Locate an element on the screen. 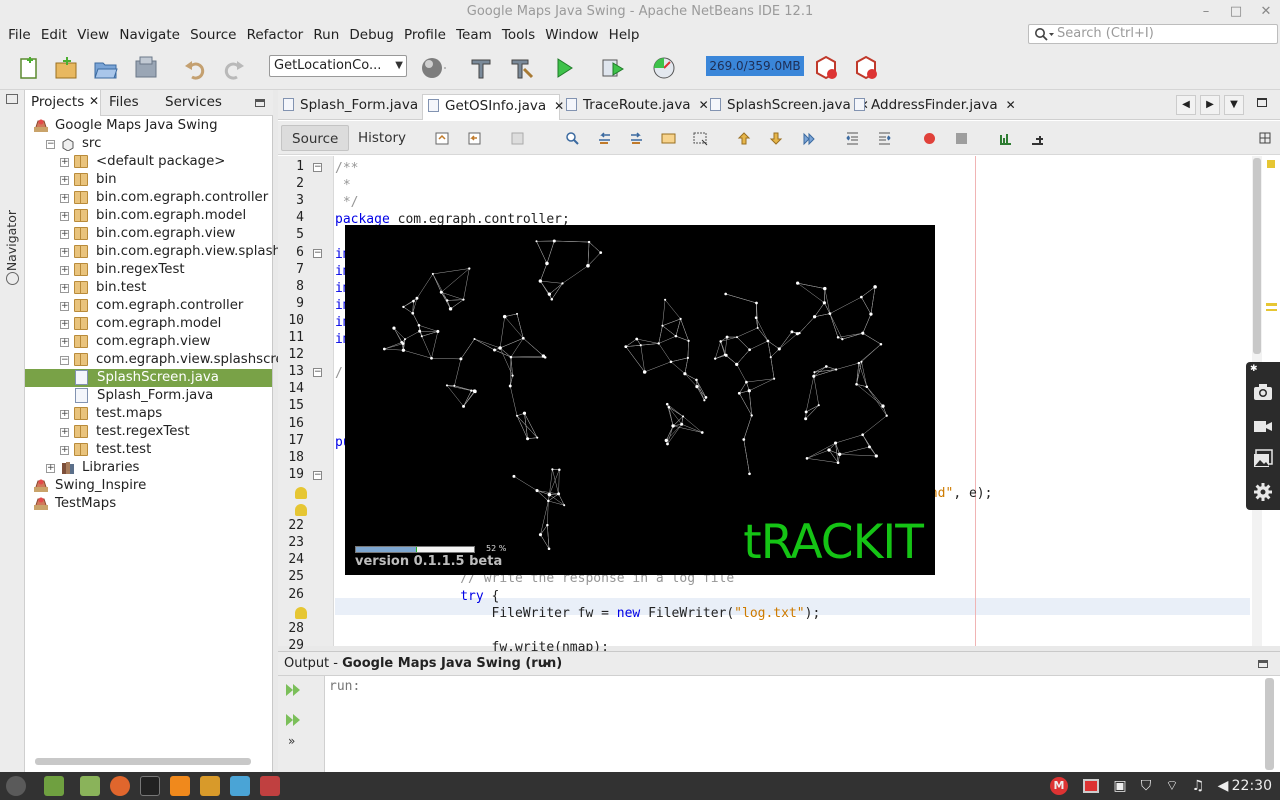 Image resolution: width=1280 pixels, height=800 pixels. profiler-snapshot-icon is located at coordinates (866, 68).